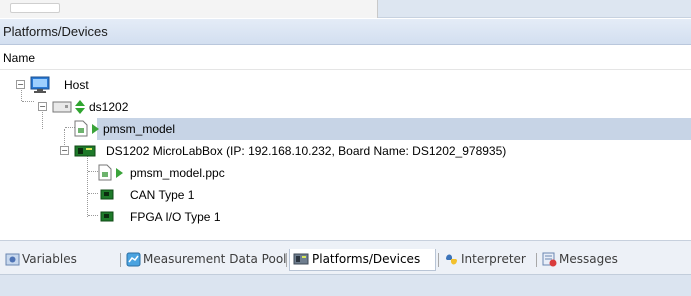  Describe the element at coordinates (175, 217) in the screenshot. I see `tree-label-fpga: FPGA I/O Type 1` at that location.